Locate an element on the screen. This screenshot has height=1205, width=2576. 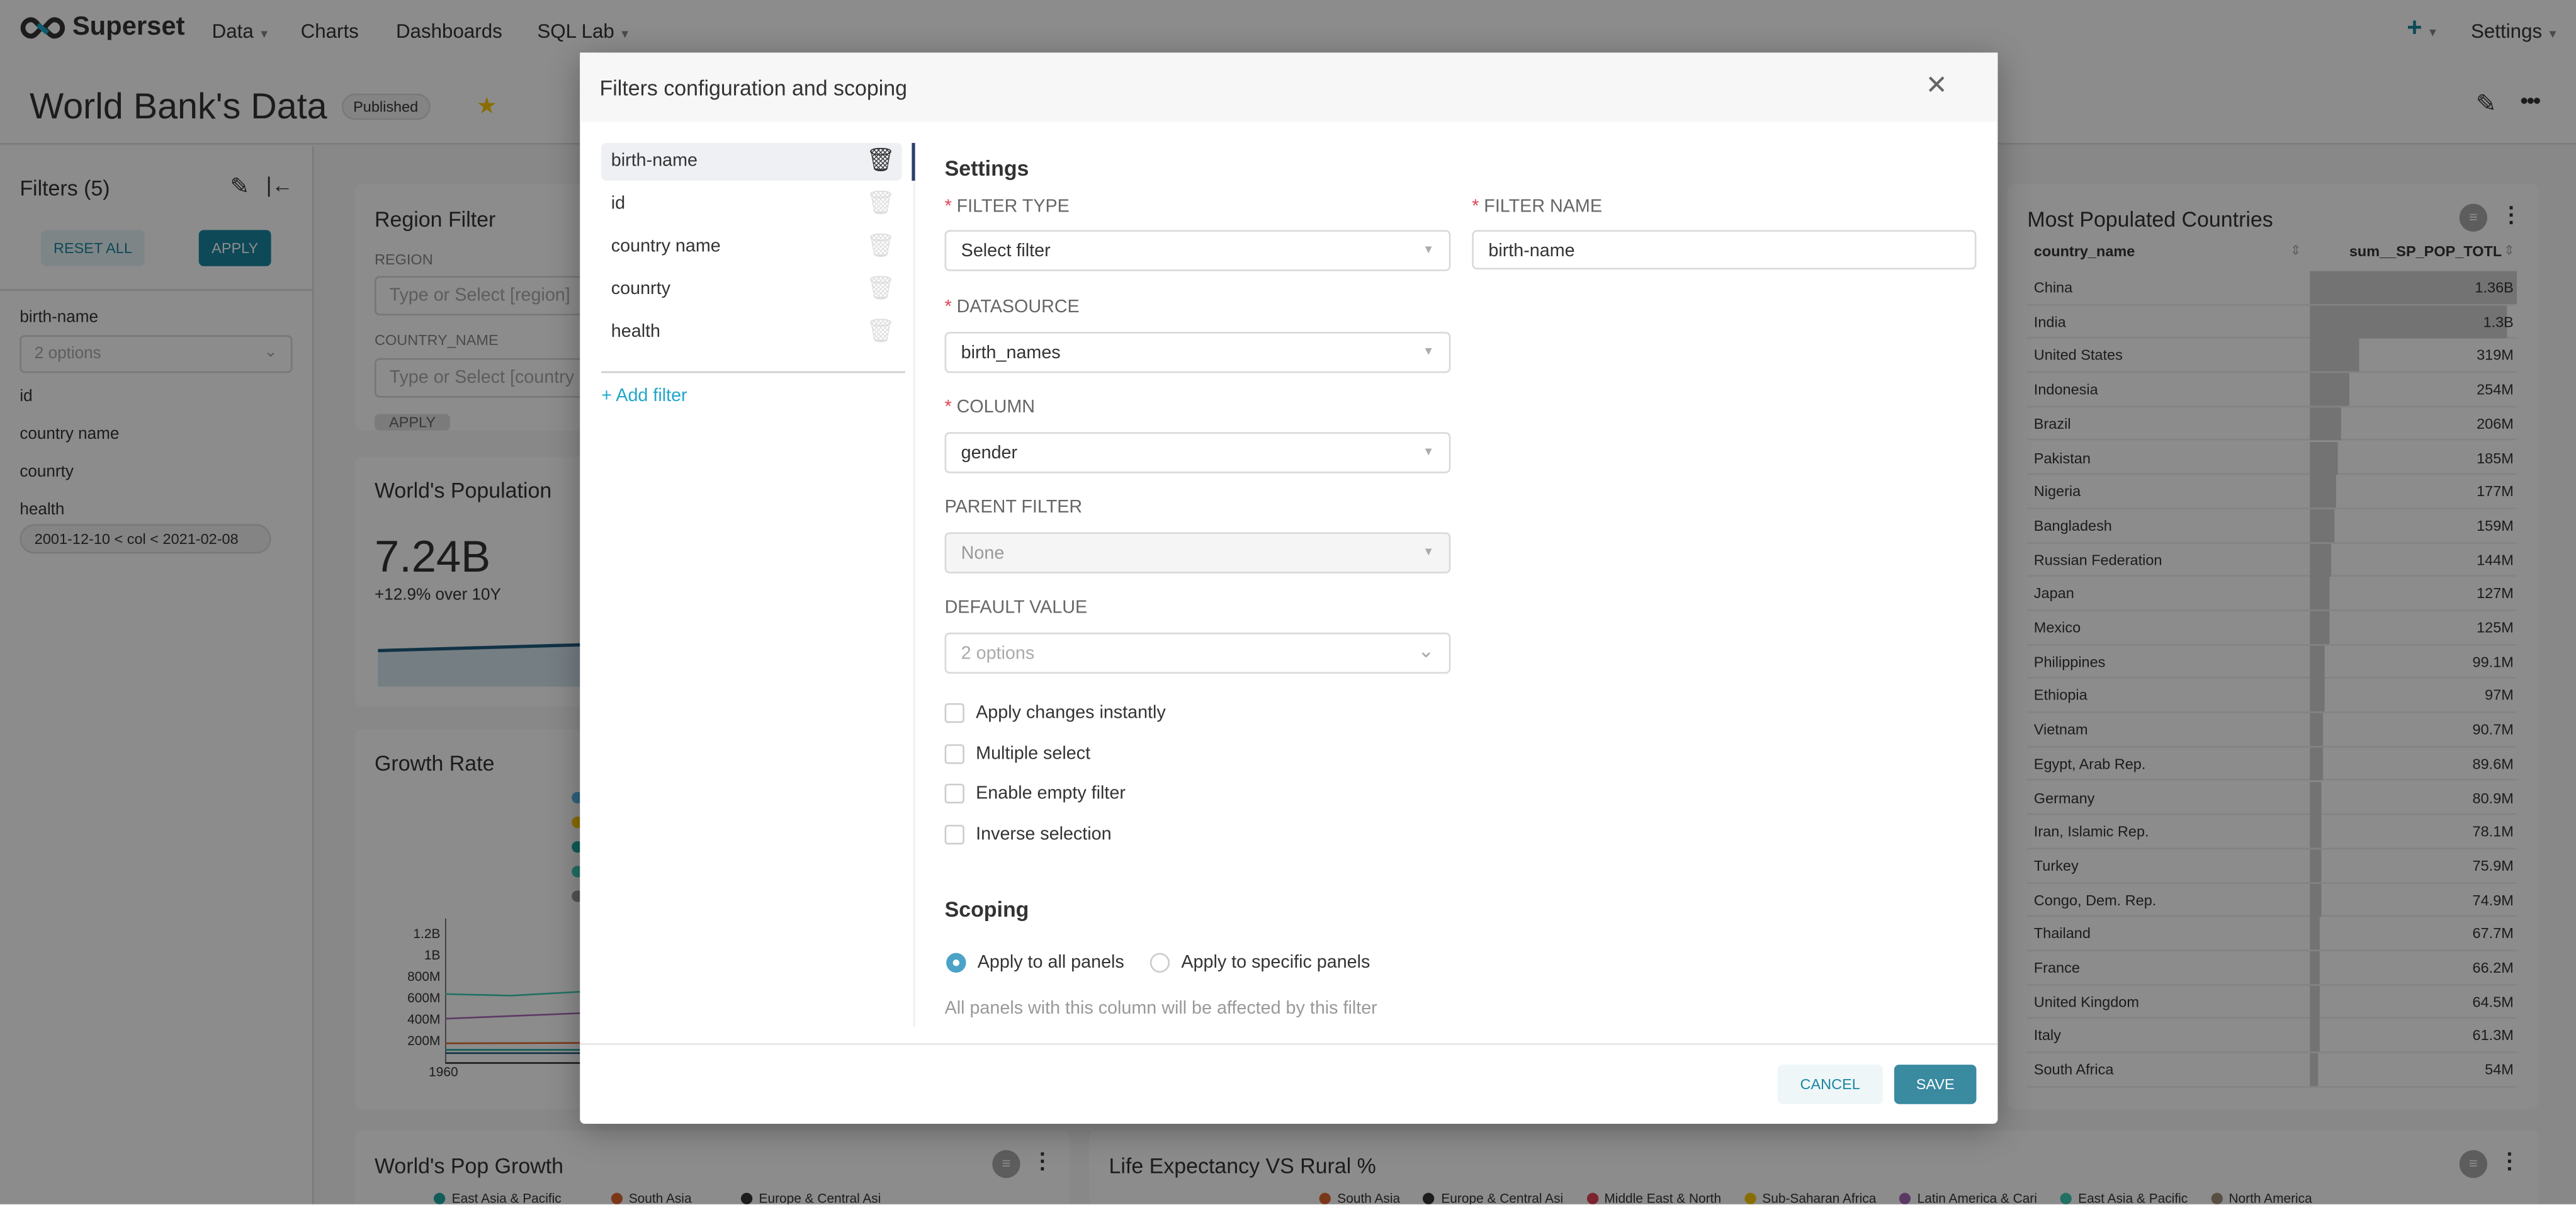
select-placeholder: 2 options is located at coordinates (998, 654).